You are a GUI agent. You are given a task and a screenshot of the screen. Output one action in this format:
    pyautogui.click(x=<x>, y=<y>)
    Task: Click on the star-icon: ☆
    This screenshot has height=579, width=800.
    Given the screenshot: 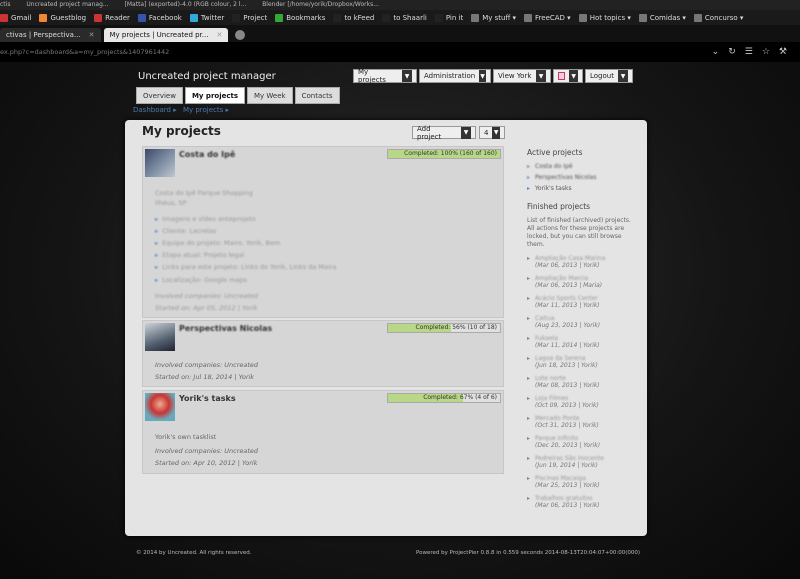 What is the action you would take?
    pyautogui.click(x=770, y=52)
    